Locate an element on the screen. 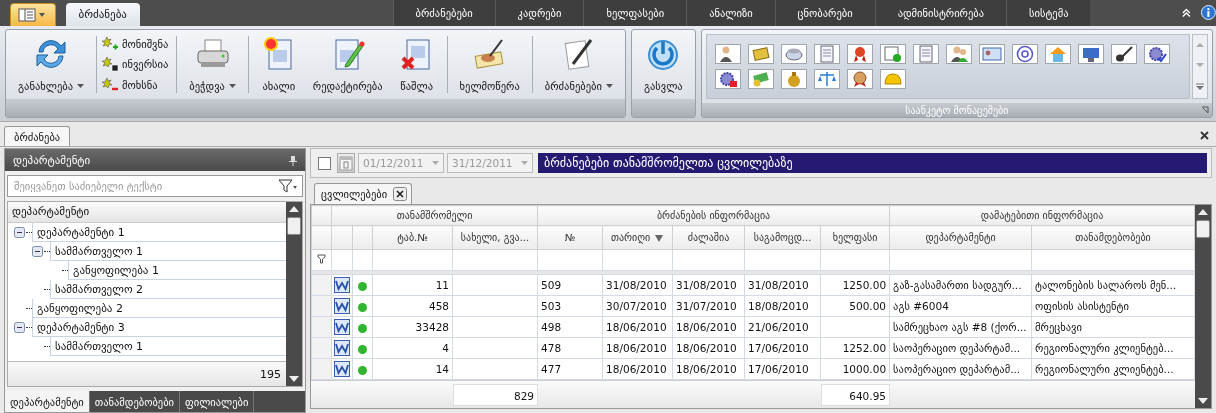 The width and height of the screenshot is (1216, 413). table-cell: 477 is located at coordinates (551, 369).